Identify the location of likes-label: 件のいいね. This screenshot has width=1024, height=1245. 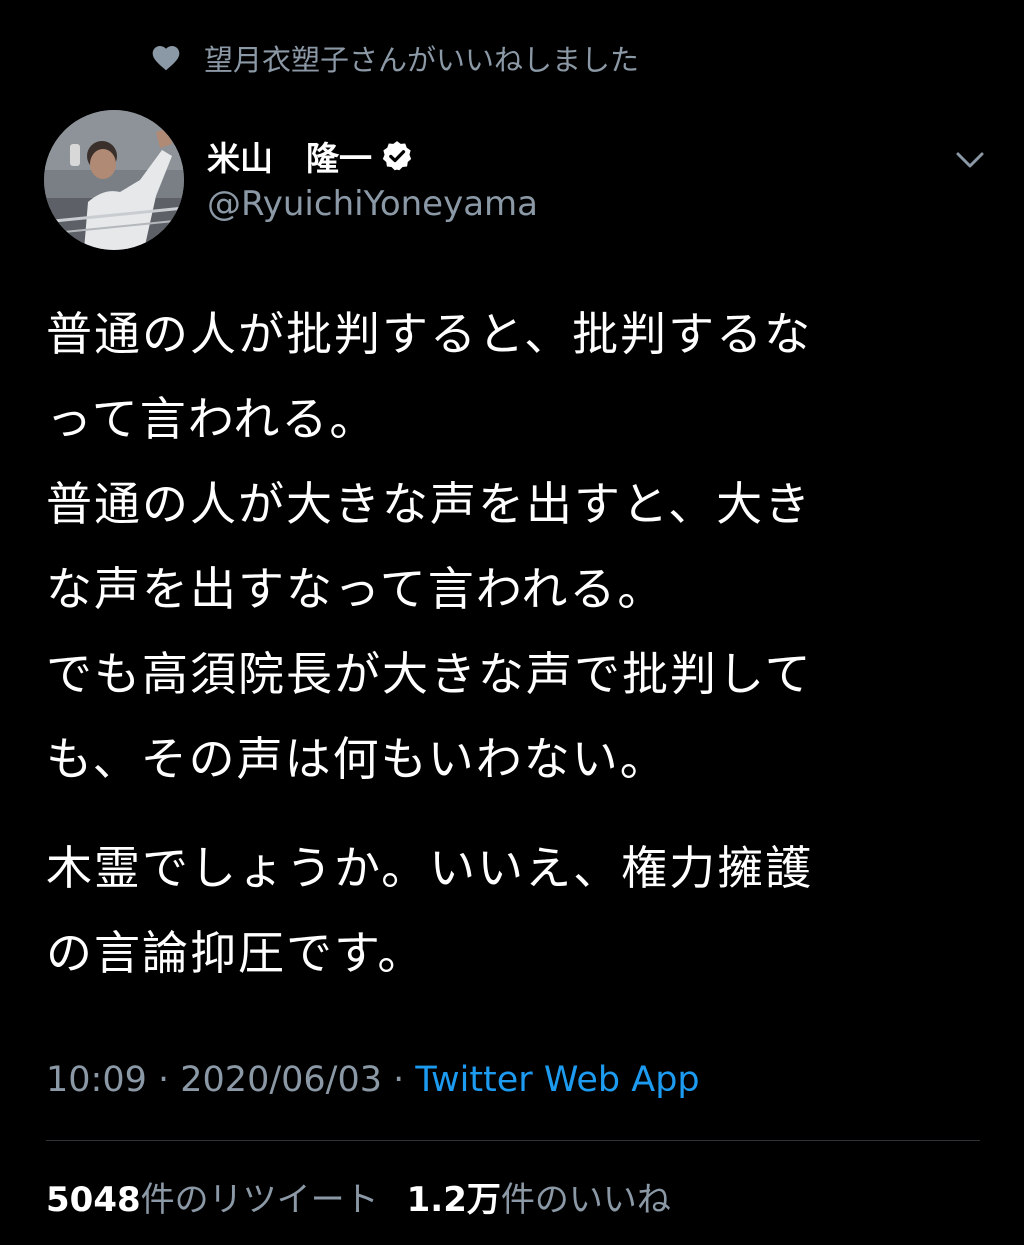
(585, 1200).